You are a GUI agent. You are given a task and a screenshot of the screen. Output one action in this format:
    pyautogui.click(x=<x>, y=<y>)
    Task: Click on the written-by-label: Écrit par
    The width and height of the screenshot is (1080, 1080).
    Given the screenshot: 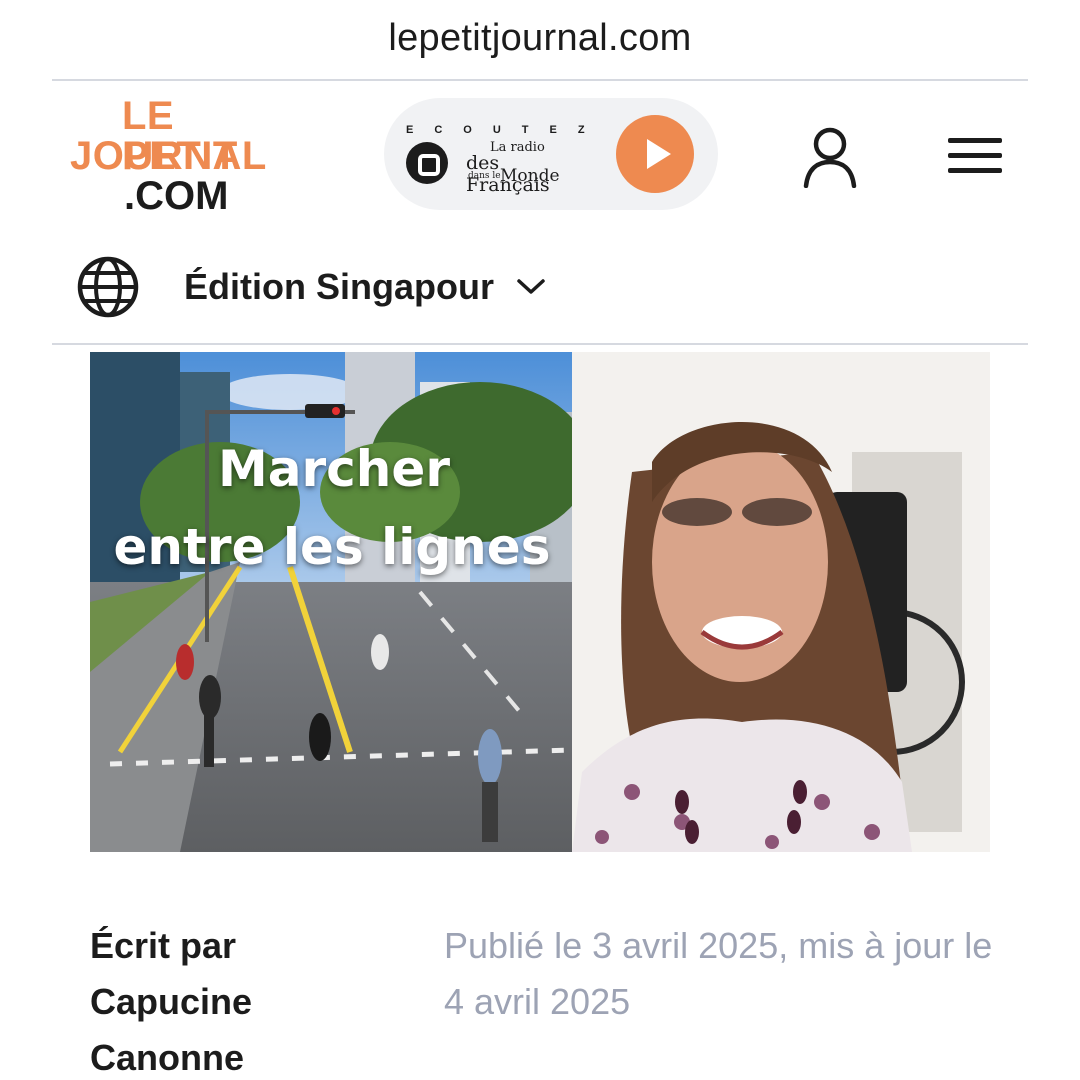 What is the action you would take?
    pyautogui.click(x=163, y=945)
    